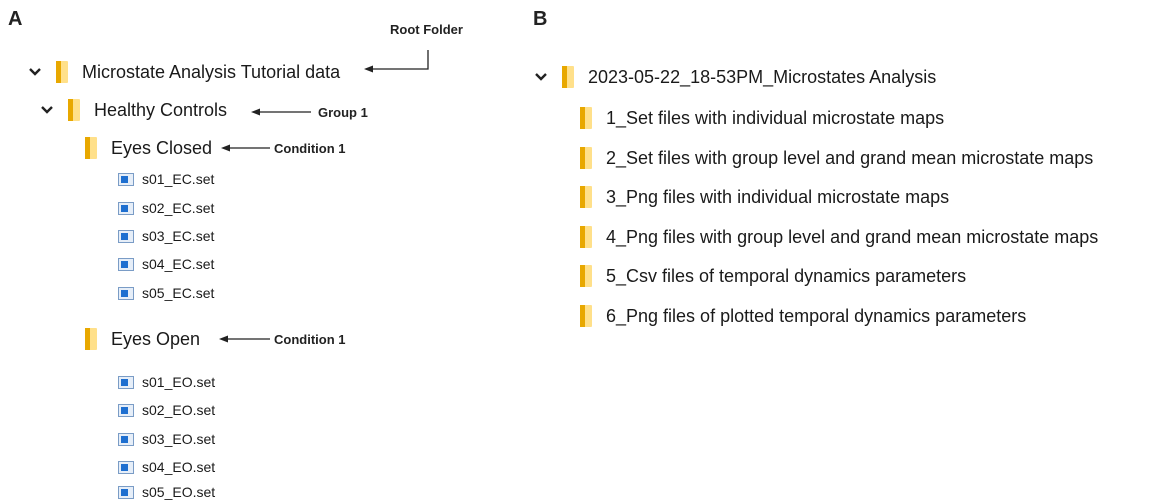 The width and height of the screenshot is (1150, 503). What do you see at coordinates (399, 60) in the screenshot?
I see `arrow-root-folder` at bounding box center [399, 60].